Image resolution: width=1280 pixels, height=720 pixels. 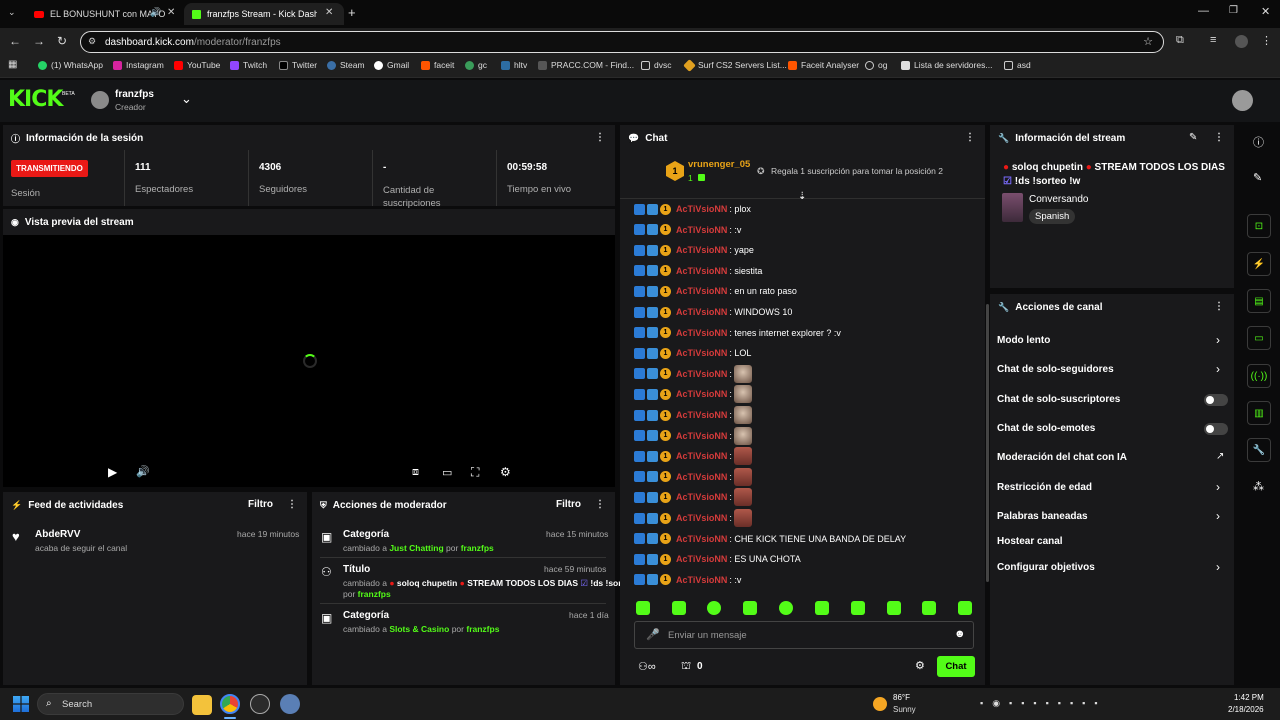 What do you see at coordinates (112, 472) in the screenshot?
I see `play-icon: ▶` at bounding box center [112, 472].